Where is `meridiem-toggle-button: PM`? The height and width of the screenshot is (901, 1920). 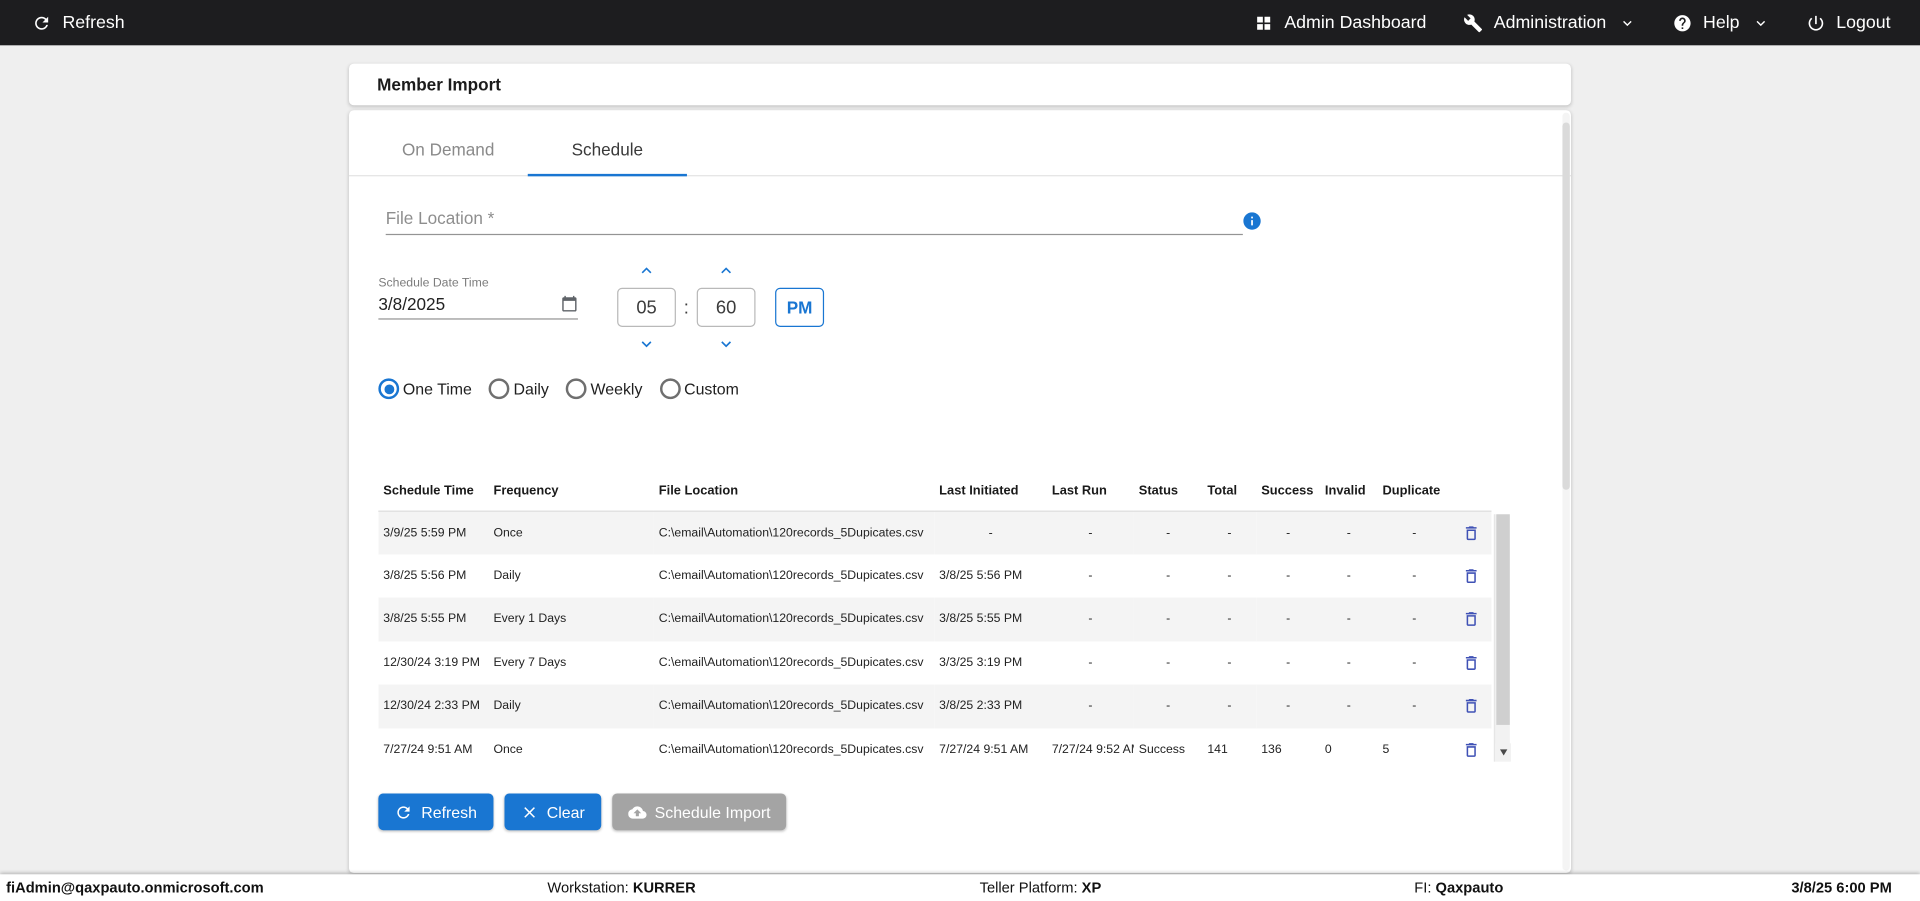
meridiem-toggle-button: PM is located at coordinates (800, 307).